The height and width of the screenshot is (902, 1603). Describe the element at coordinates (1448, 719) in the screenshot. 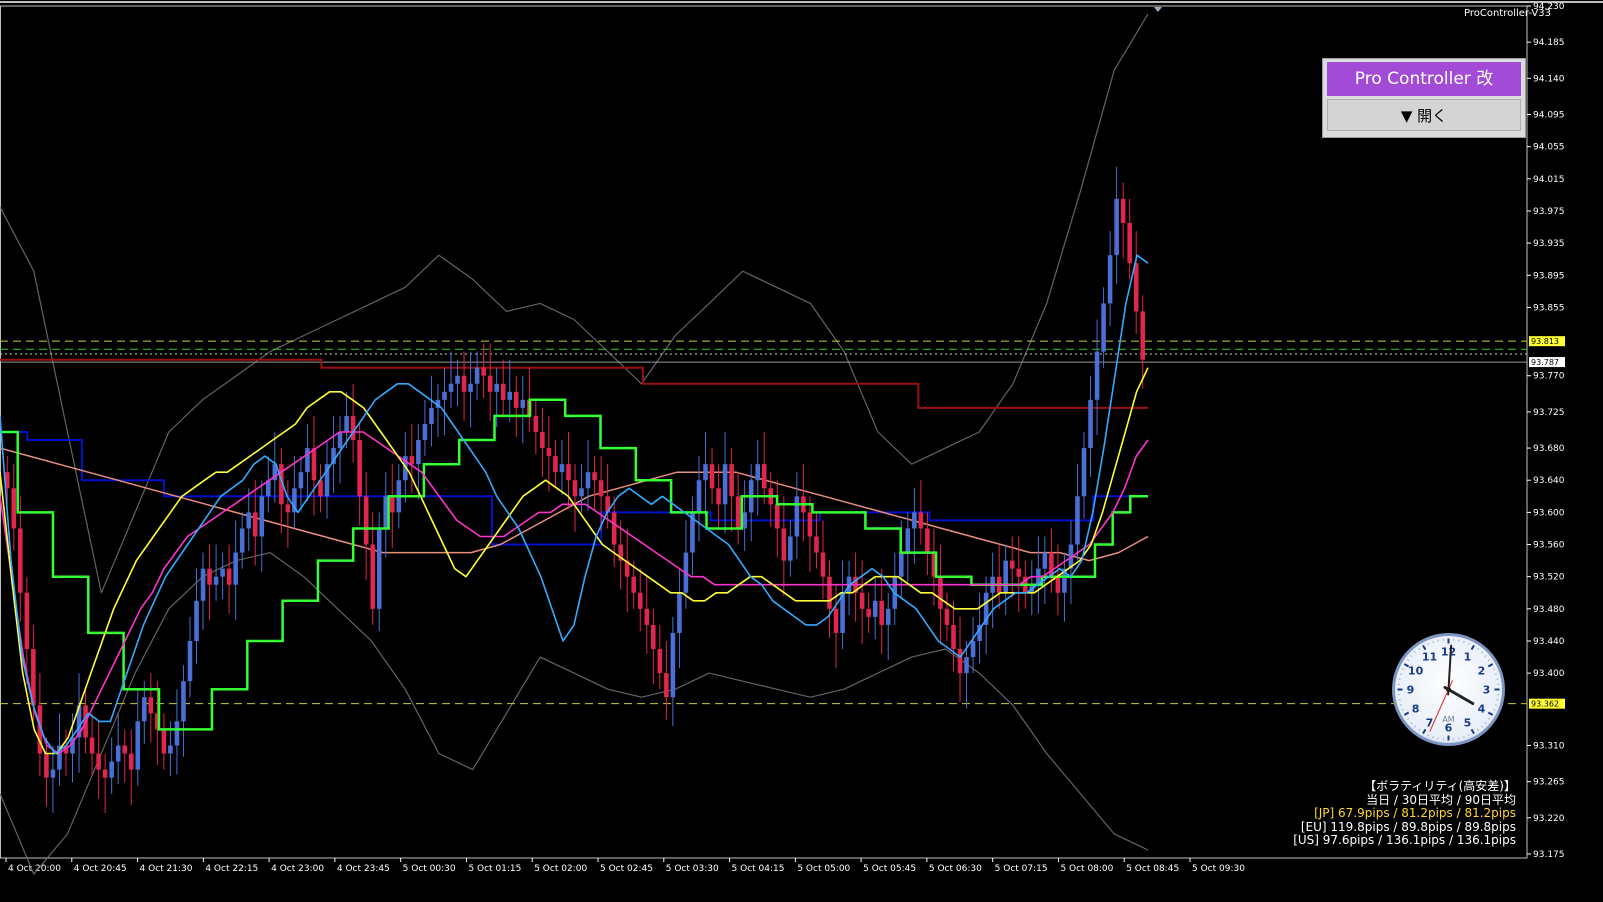

I see `clock-am-label: AM` at that location.